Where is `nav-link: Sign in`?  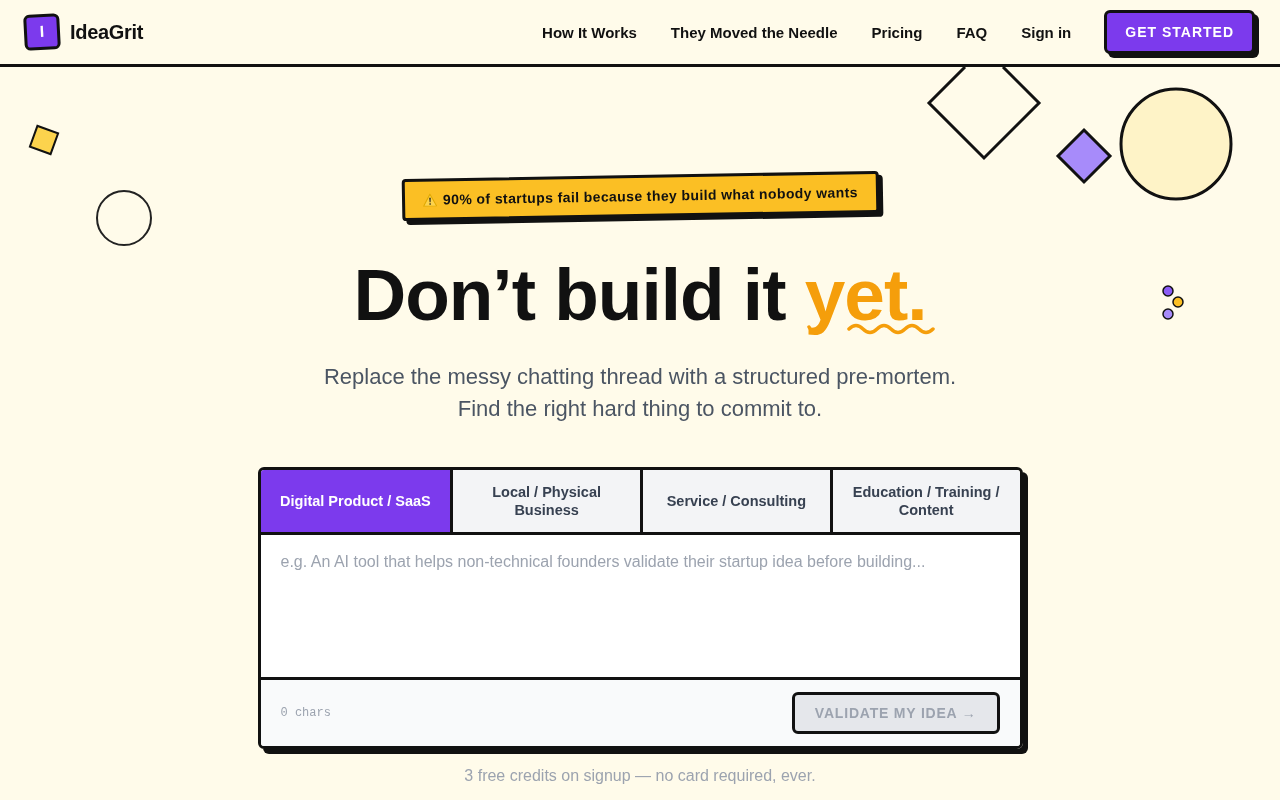 nav-link: Sign in is located at coordinates (1046, 32).